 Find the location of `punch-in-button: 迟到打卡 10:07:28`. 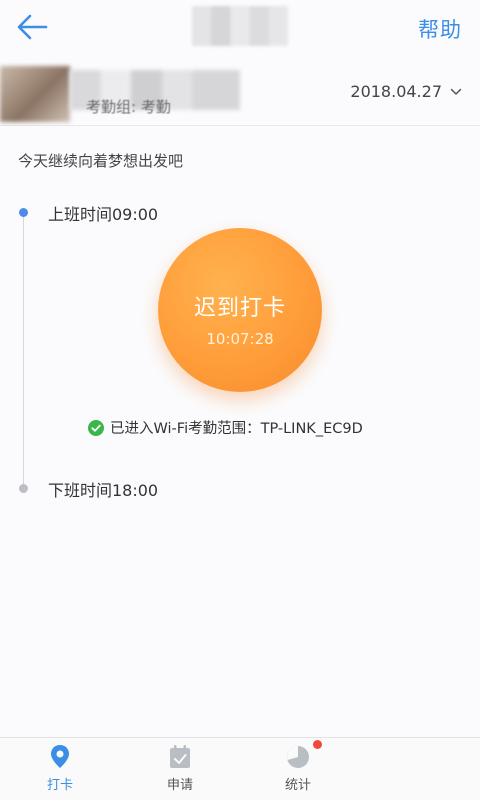

punch-in-button: 迟到打卡 10:07:28 is located at coordinates (240, 310).